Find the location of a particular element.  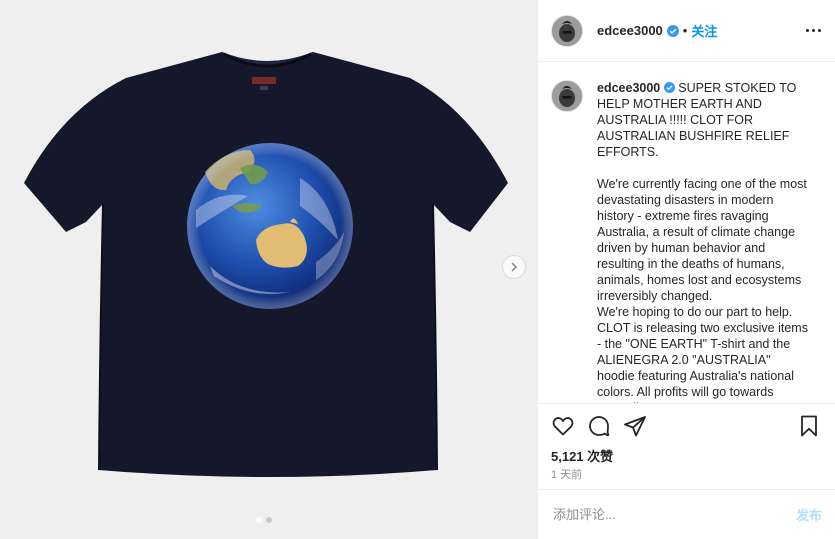

carousel-dot is located at coordinates (269, 520).